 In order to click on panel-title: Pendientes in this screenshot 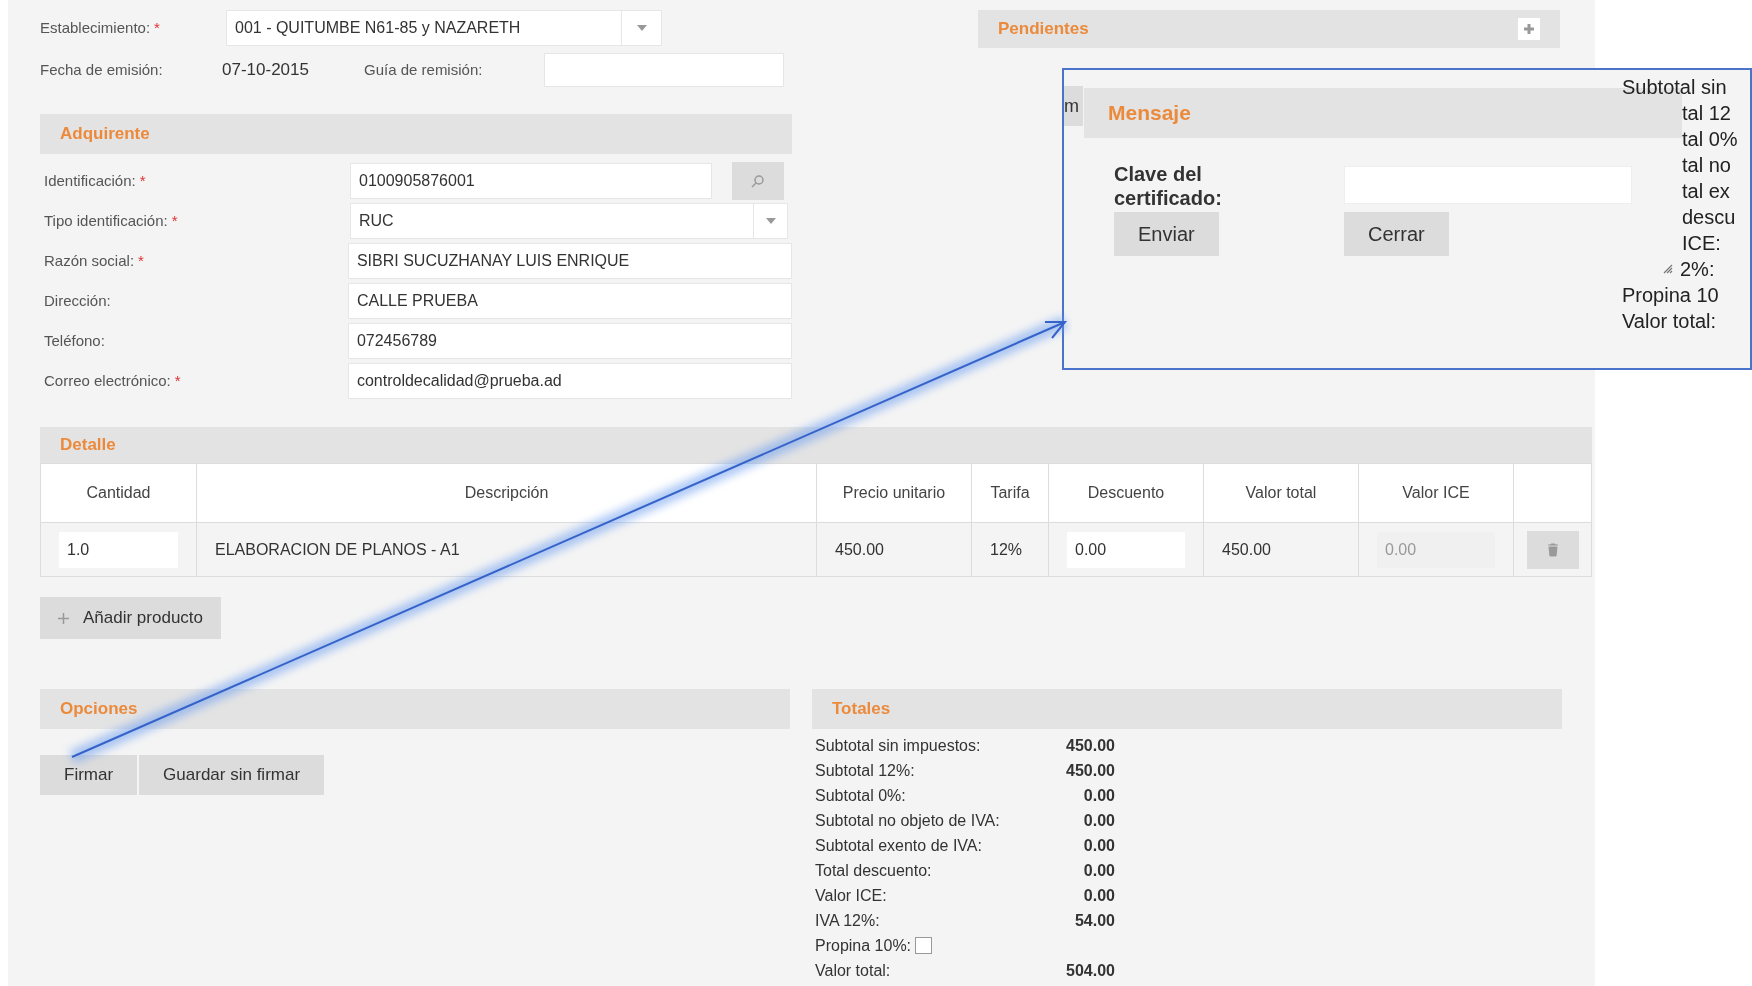, I will do `click(1043, 29)`.